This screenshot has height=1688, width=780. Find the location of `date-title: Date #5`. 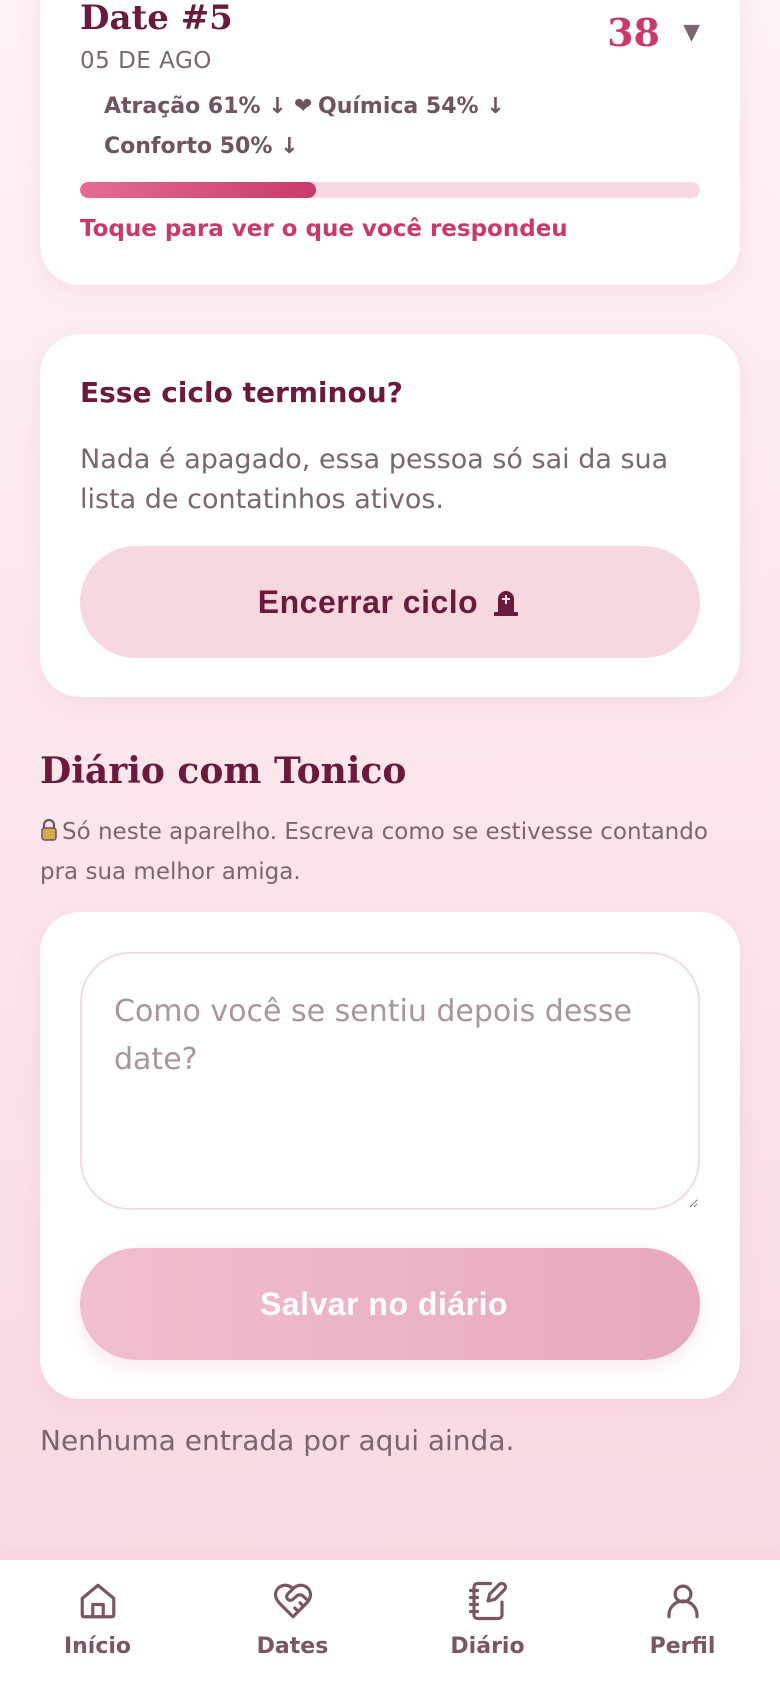

date-title: Date #5 is located at coordinates (156, 19).